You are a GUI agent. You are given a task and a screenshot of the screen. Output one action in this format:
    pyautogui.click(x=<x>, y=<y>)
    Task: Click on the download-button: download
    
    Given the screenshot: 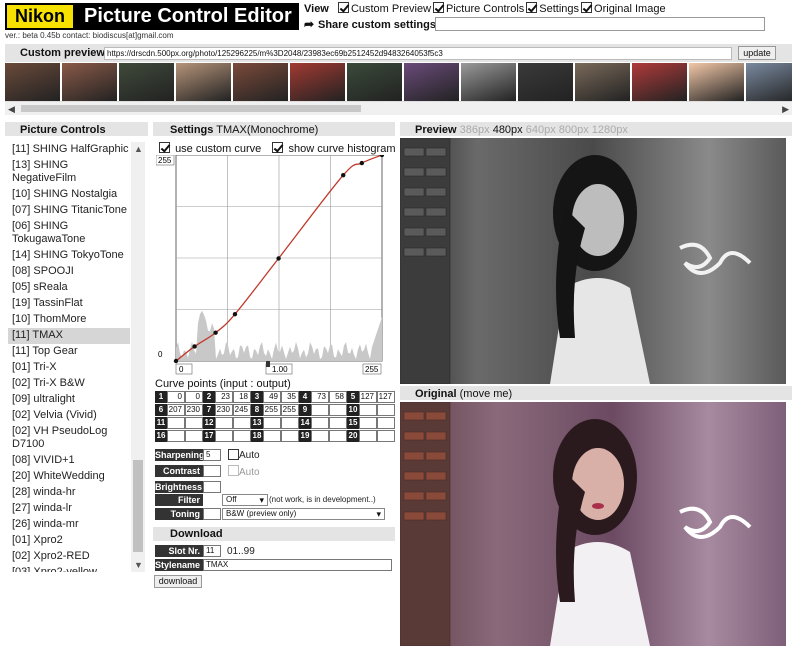 What is the action you would take?
    pyautogui.click(x=178, y=581)
    